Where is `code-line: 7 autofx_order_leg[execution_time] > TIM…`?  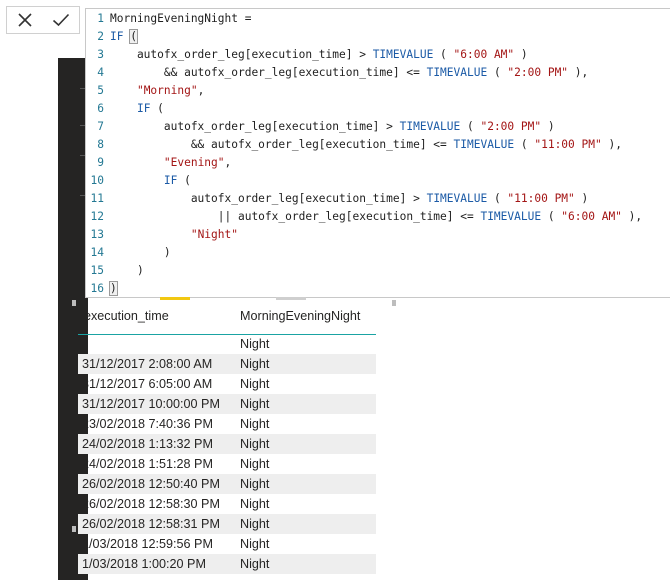 code-line: 7 autofx_order_leg[execution_time] > TIM… is located at coordinates (320, 127).